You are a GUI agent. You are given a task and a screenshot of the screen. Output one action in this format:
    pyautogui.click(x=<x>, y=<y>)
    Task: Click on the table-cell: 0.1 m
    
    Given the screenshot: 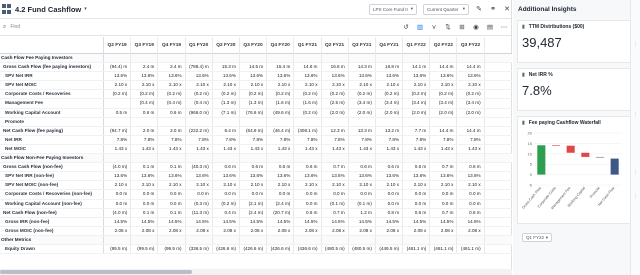 What is the action you would take?
    pyautogui.click(x=172, y=167)
    